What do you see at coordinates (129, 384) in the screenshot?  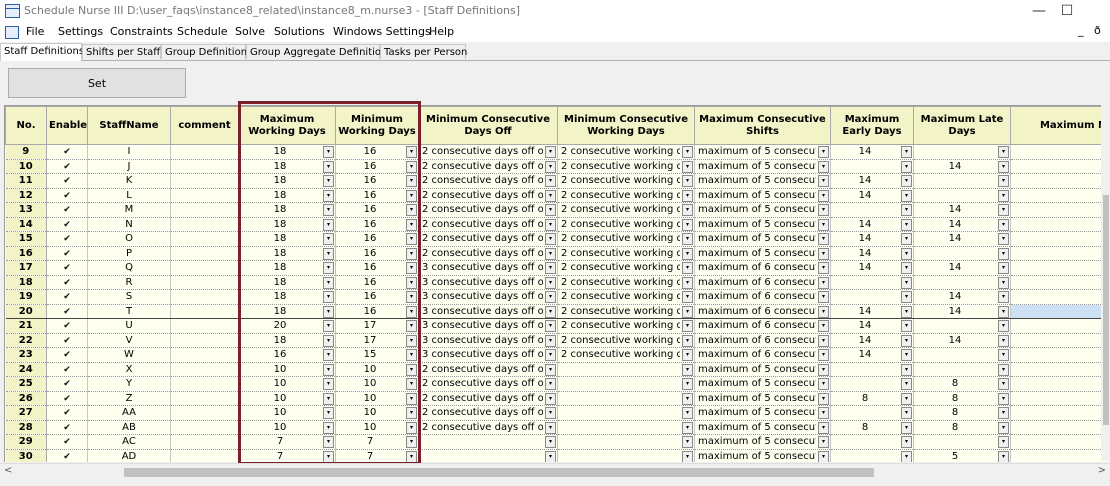 I see `staff-name-cell: Y` at bounding box center [129, 384].